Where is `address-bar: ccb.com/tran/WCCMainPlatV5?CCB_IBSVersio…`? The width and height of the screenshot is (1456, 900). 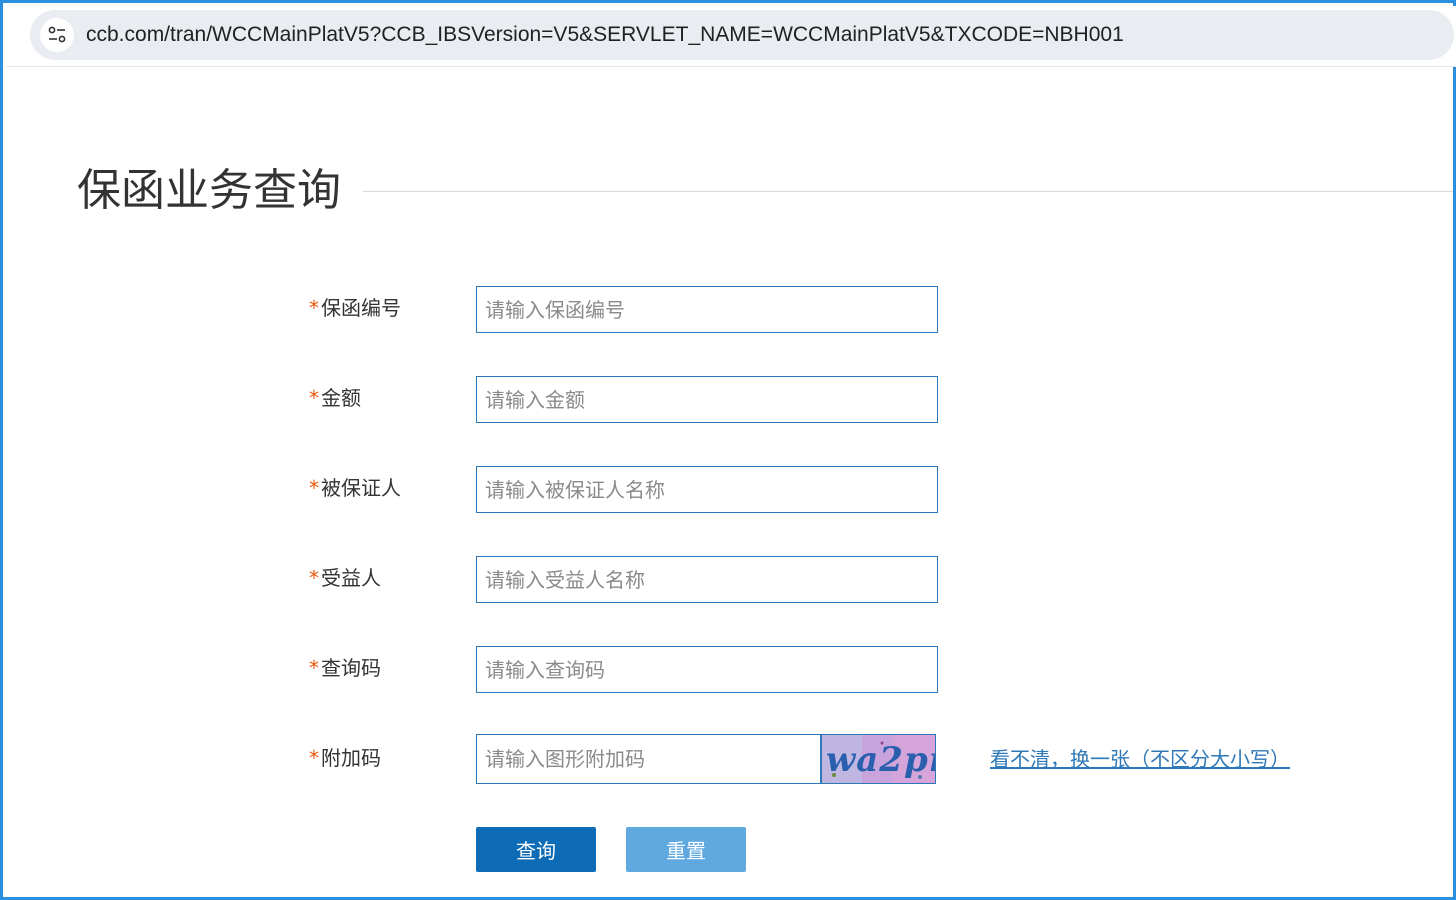
address-bar: ccb.com/tran/WCCMainPlatV5?CCB_IBSVersio… is located at coordinates (731, 36).